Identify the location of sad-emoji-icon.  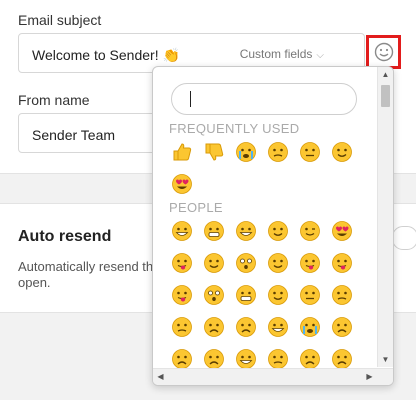
(246, 327).